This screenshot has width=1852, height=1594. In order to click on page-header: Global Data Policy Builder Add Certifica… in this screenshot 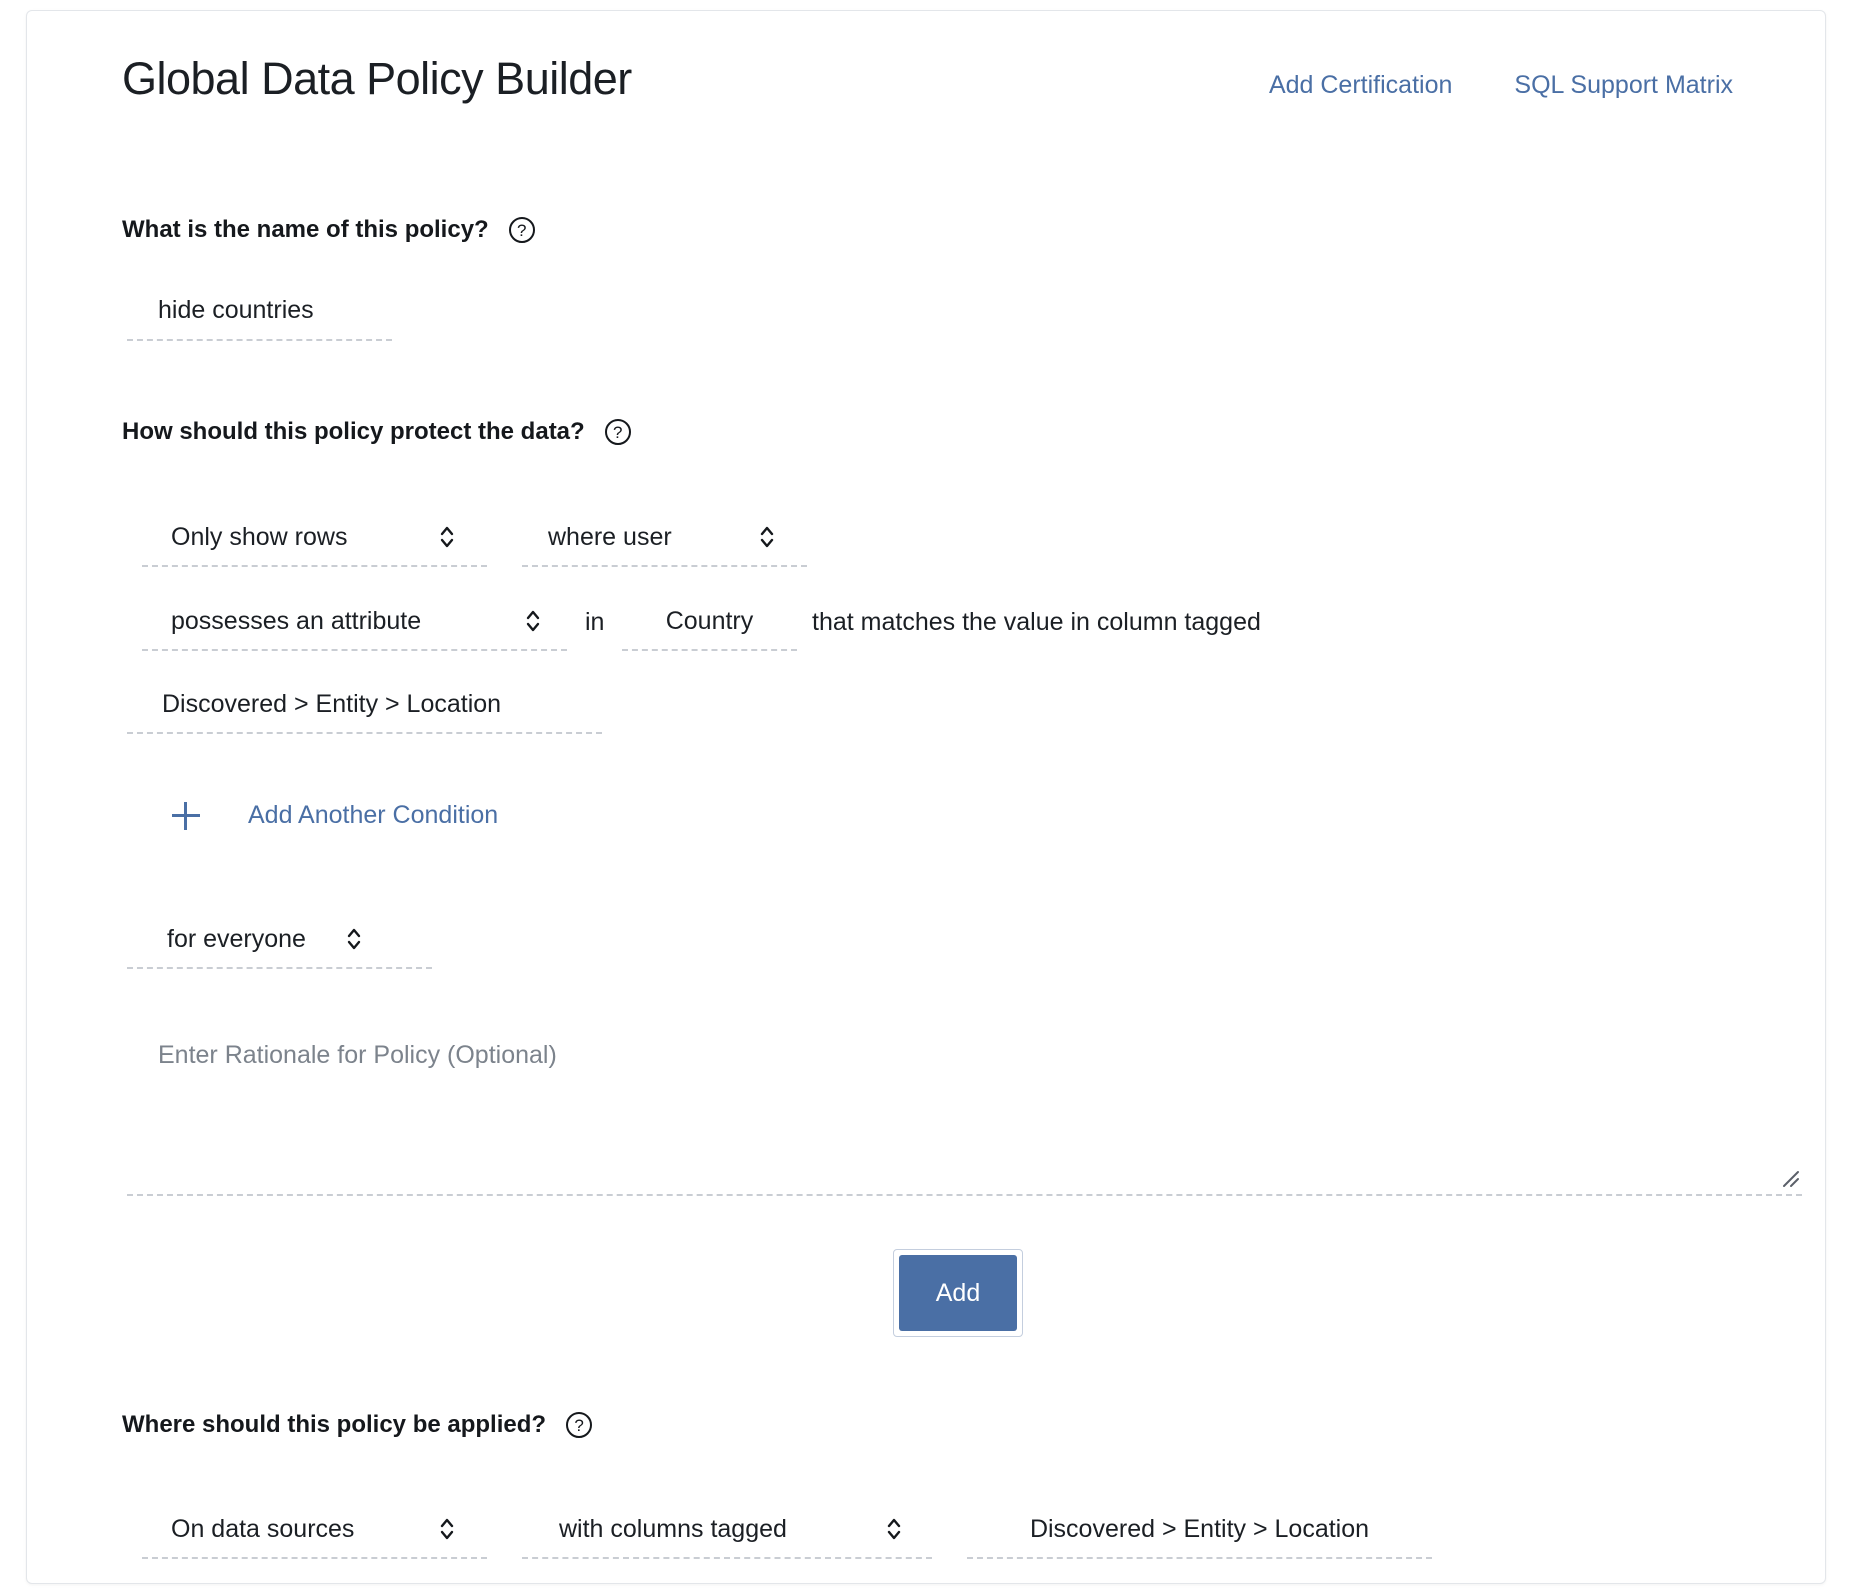, I will do `click(943, 90)`.